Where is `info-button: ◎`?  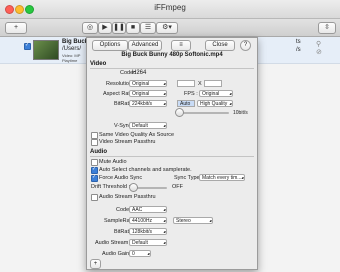 info-button: ◎ is located at coordinates (90, 28).